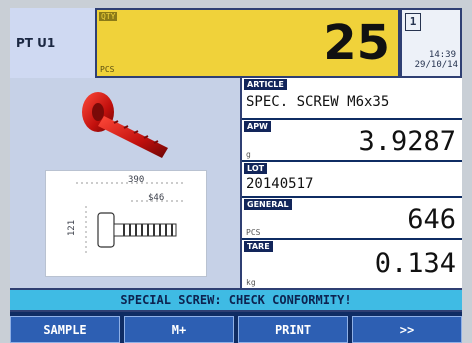 The height and width of the screenshot is (343, 472). I want to click on apw-unit: g, so click(248, 154).